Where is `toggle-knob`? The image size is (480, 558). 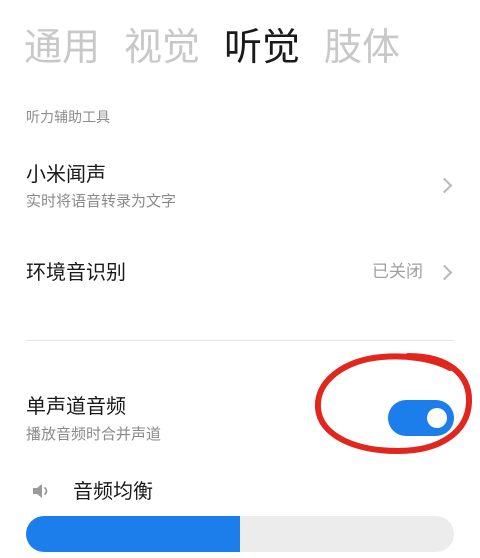
toggle-knob is located at coordinates (437, 418).